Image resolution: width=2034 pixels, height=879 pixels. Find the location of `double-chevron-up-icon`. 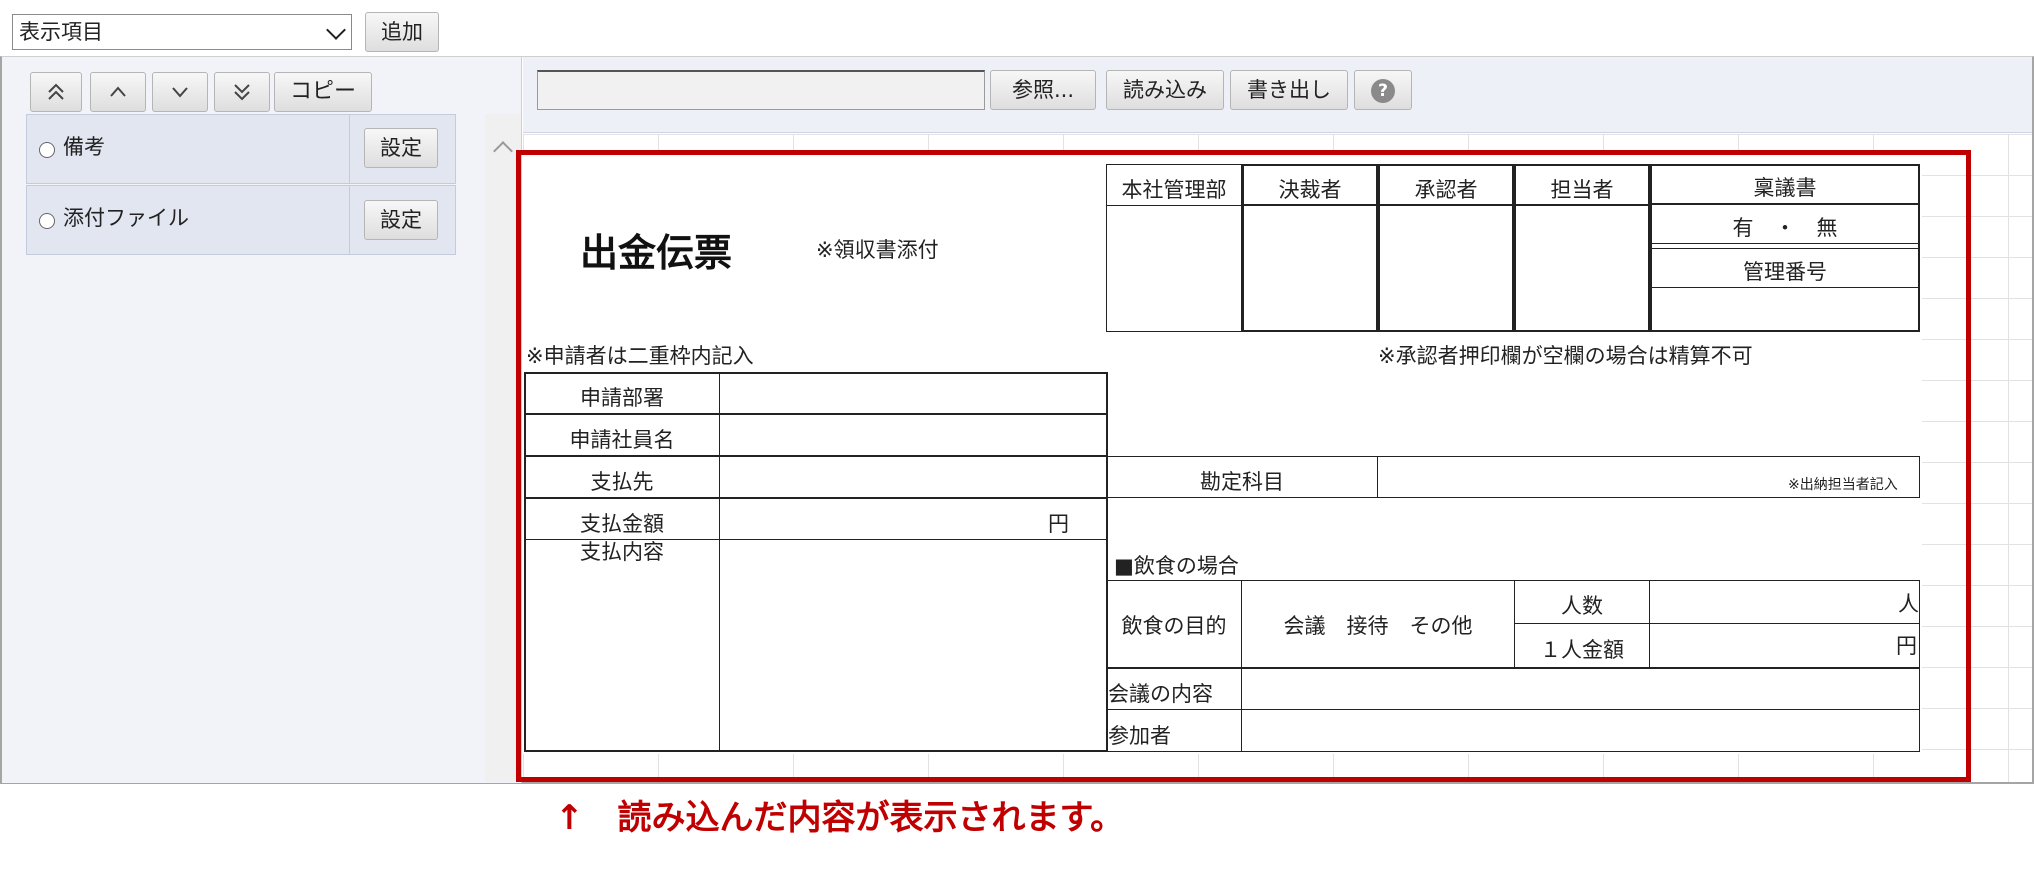

double-chevron-up-icon is located at coordinates (56, 91).